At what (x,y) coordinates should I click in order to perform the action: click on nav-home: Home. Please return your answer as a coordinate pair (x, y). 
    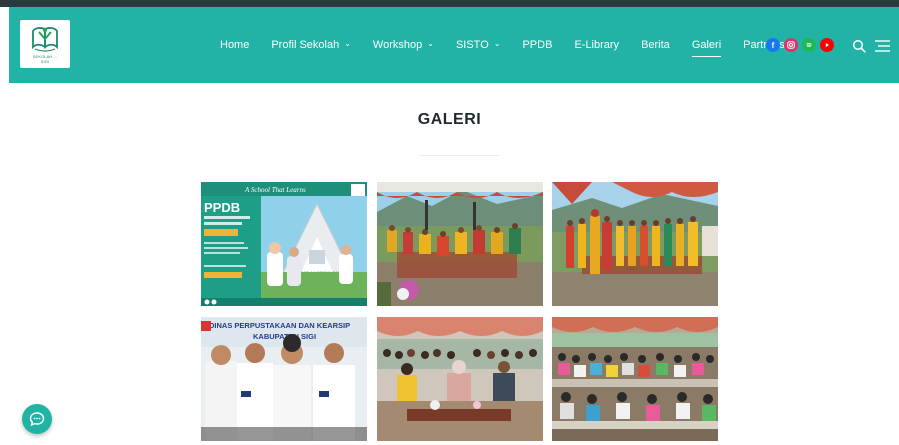
    Looking at the image, I should click on (234, 45).